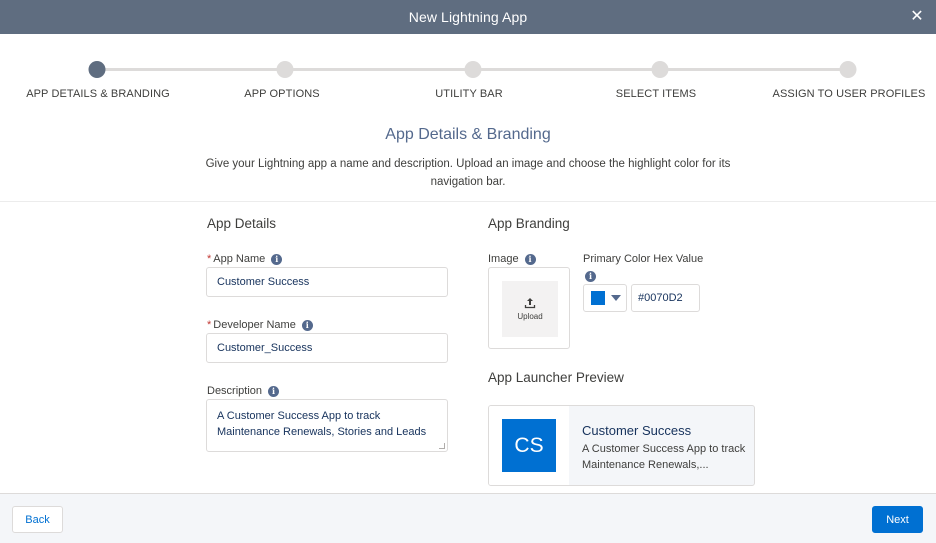 The height and width of the screenshot is (543, 936). Describe the element at coordinates (37, 519) in the screenshot. I see `back-button: Back` at that location.